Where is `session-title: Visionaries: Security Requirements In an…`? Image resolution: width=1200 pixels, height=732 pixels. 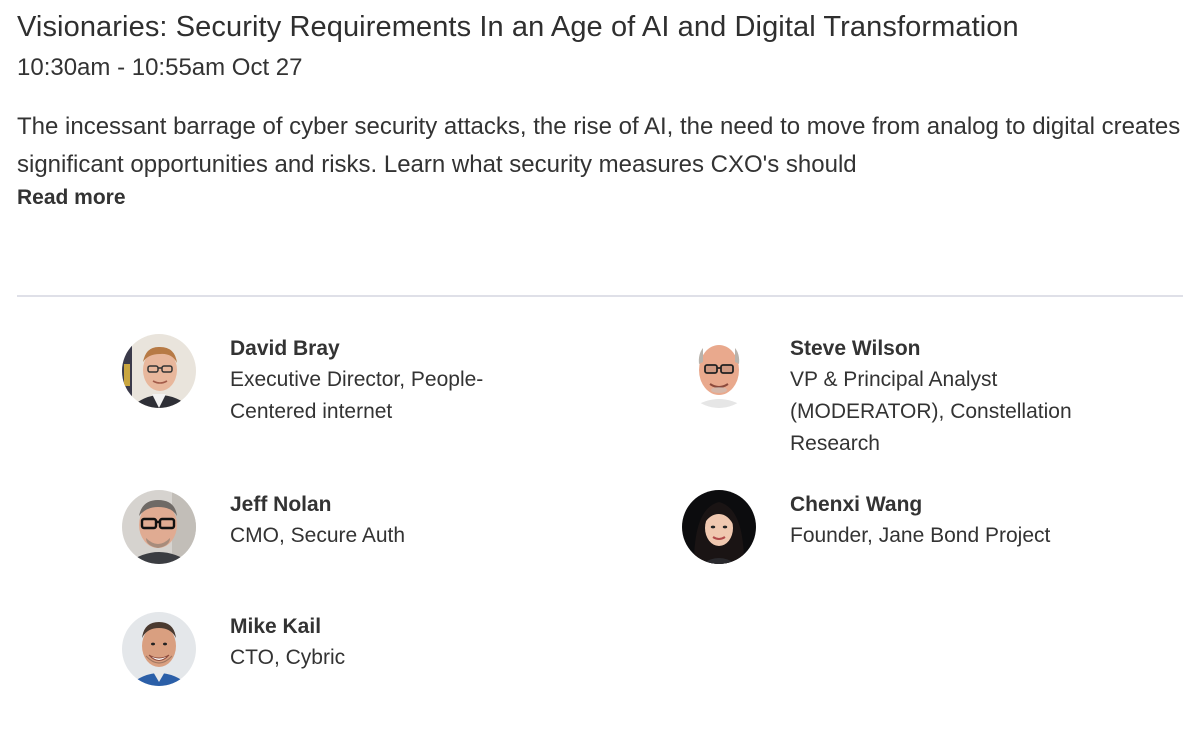 session-title: Visionaries: Security Requirements In an… is located at coordinates (518, 27).